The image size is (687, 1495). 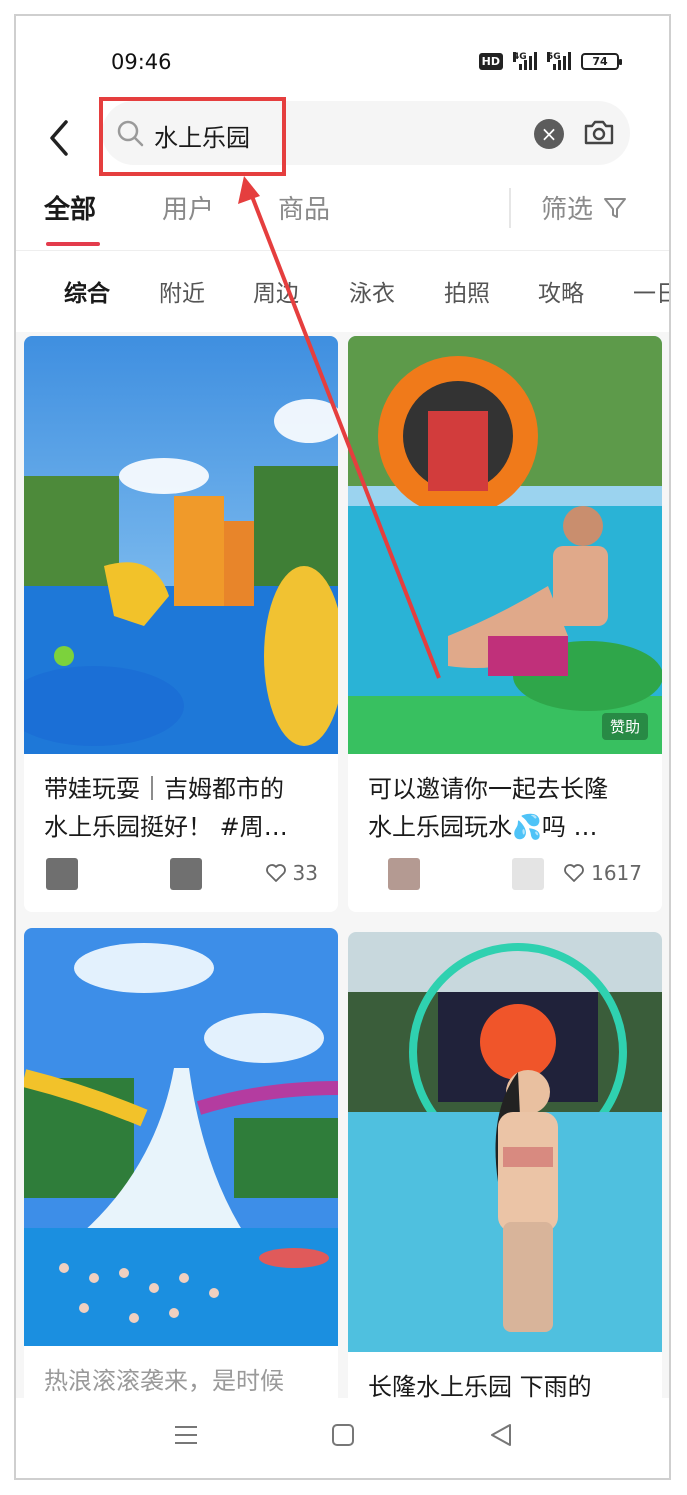 What do you see at coordinates (304, 207) in the screenshot?
I see `tab-products: 商品` at bounding box center [304, 207].